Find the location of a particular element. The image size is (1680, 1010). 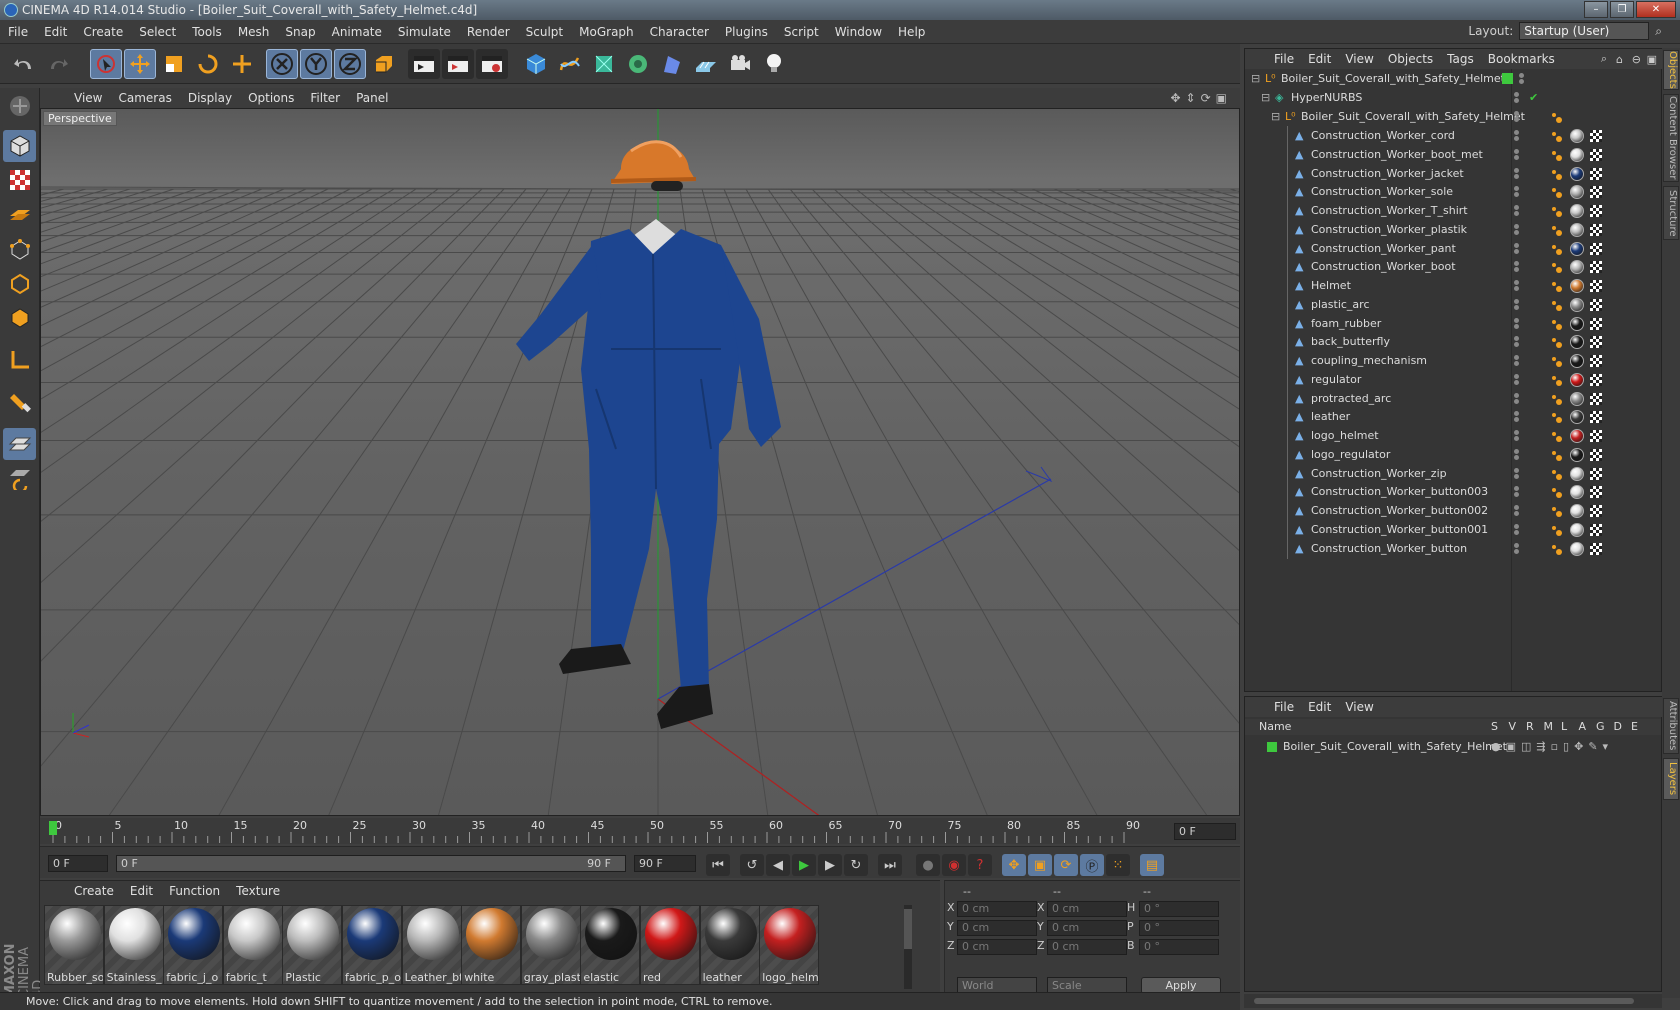

layer-flag-header: M is located at coordinates (1549, 727).